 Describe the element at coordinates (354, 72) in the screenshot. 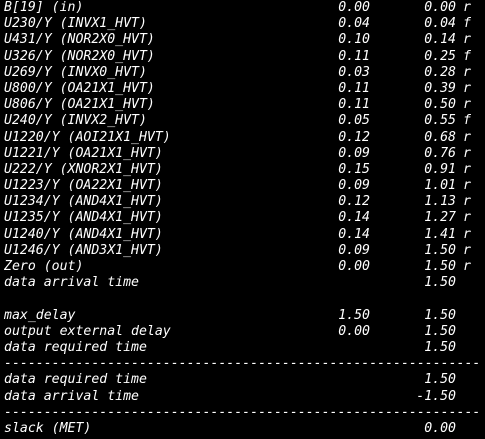

I see `incr-value: 0.03` at that location.